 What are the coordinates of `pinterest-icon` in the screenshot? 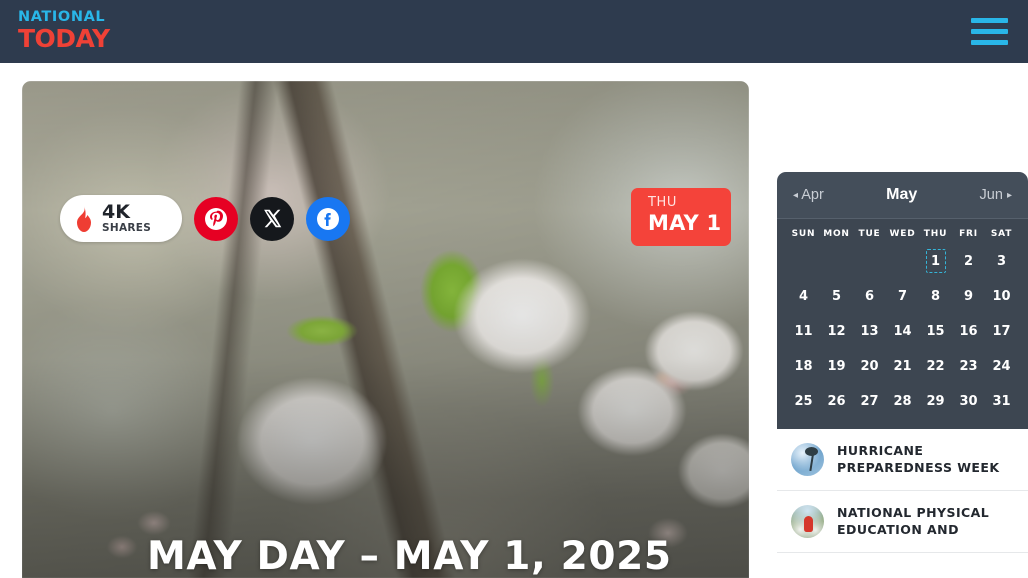 It's located at (216, 218).